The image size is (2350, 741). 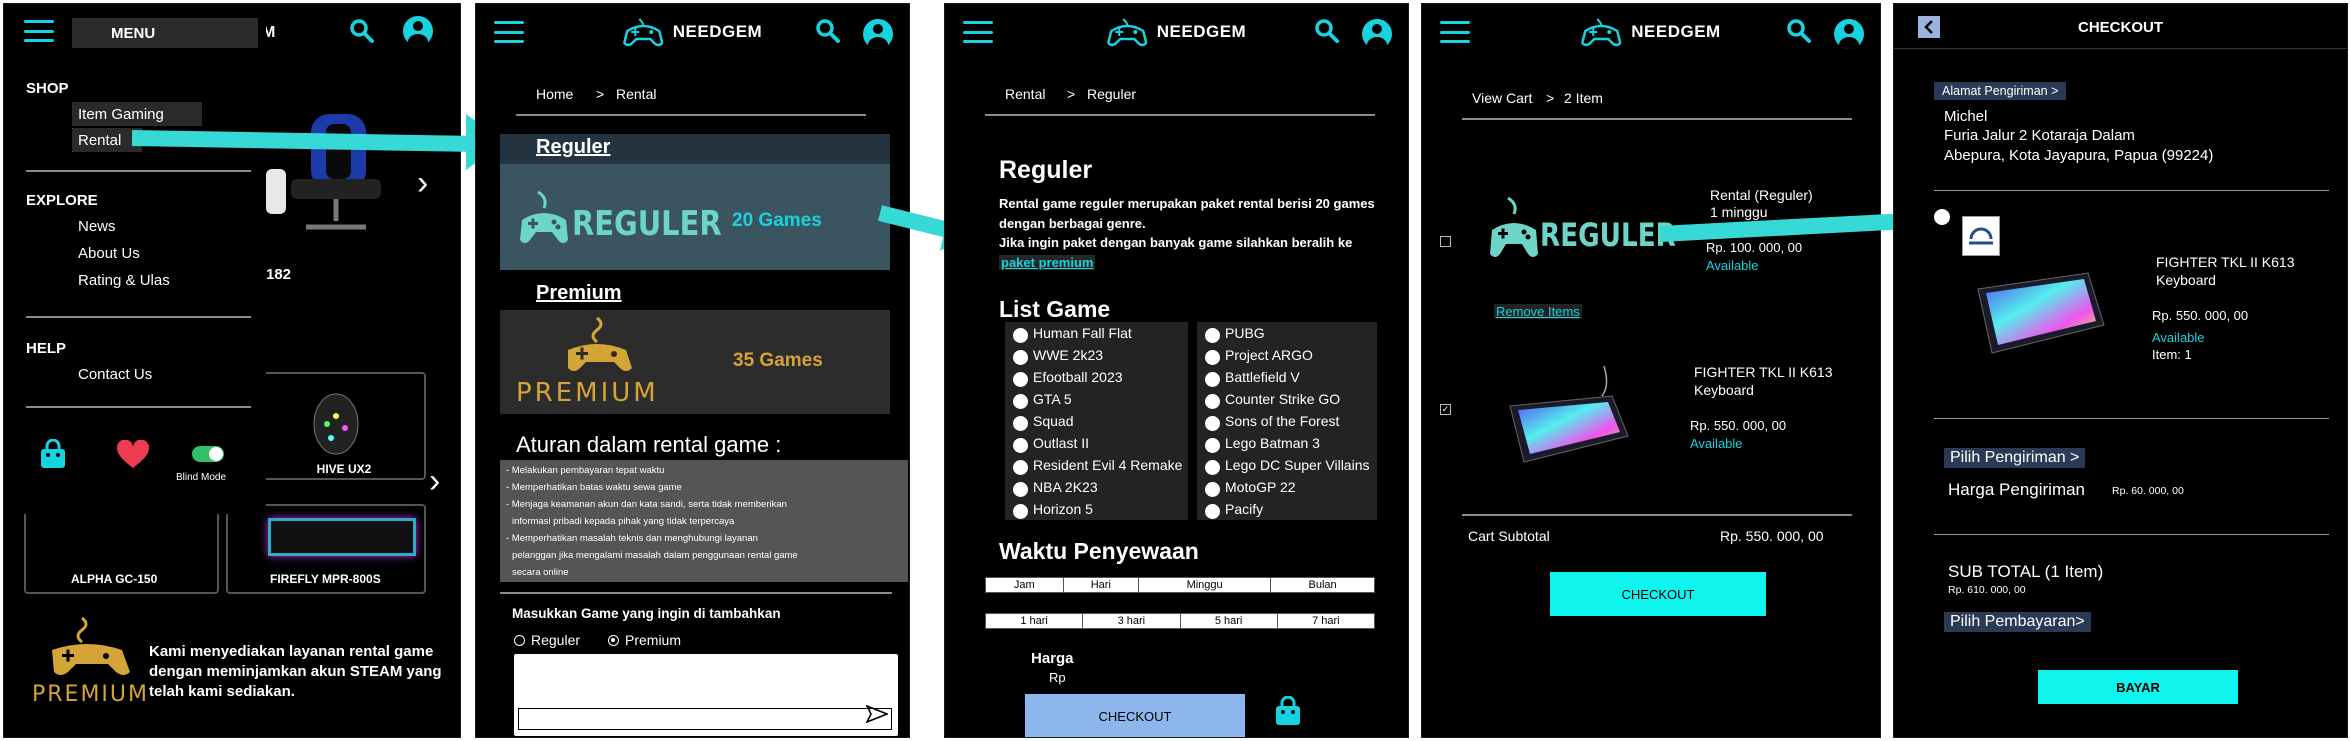 What do you see at coordinates (1502, 98) in the screenshot?
I see `breadcrumb-view-cart: View Cart` at bounding box center [1502, 98].